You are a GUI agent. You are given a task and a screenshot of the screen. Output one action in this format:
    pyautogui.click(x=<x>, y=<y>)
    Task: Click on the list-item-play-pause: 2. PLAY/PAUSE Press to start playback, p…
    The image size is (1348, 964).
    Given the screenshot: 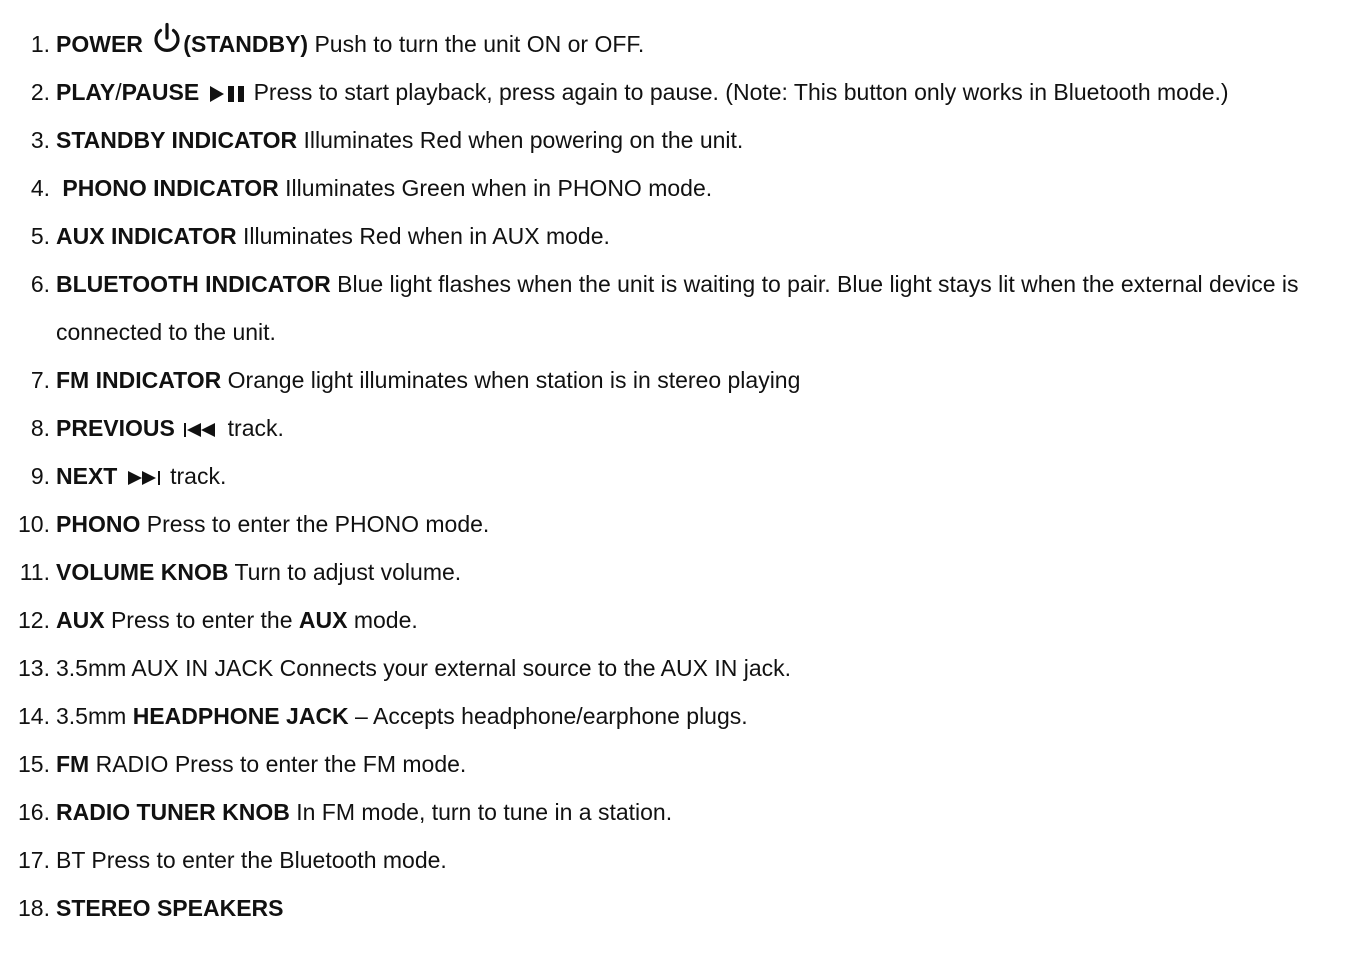 What is the action you would take?
    pyautogui.click(x=674, y=92)
    